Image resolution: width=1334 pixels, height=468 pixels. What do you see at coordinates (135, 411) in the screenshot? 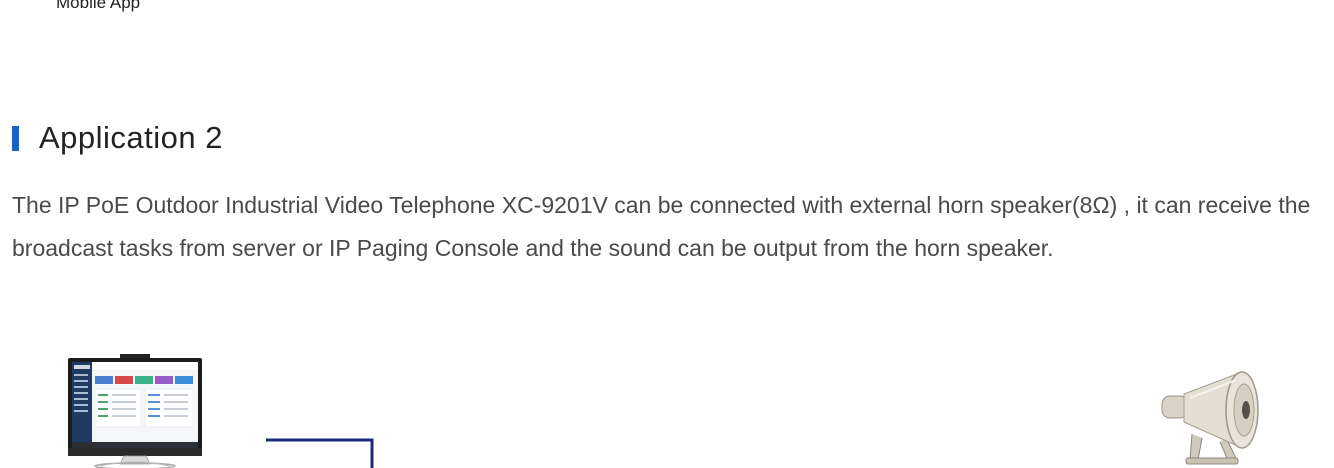
I see `desktop-computer-icon` at bounding box center [135, 411].